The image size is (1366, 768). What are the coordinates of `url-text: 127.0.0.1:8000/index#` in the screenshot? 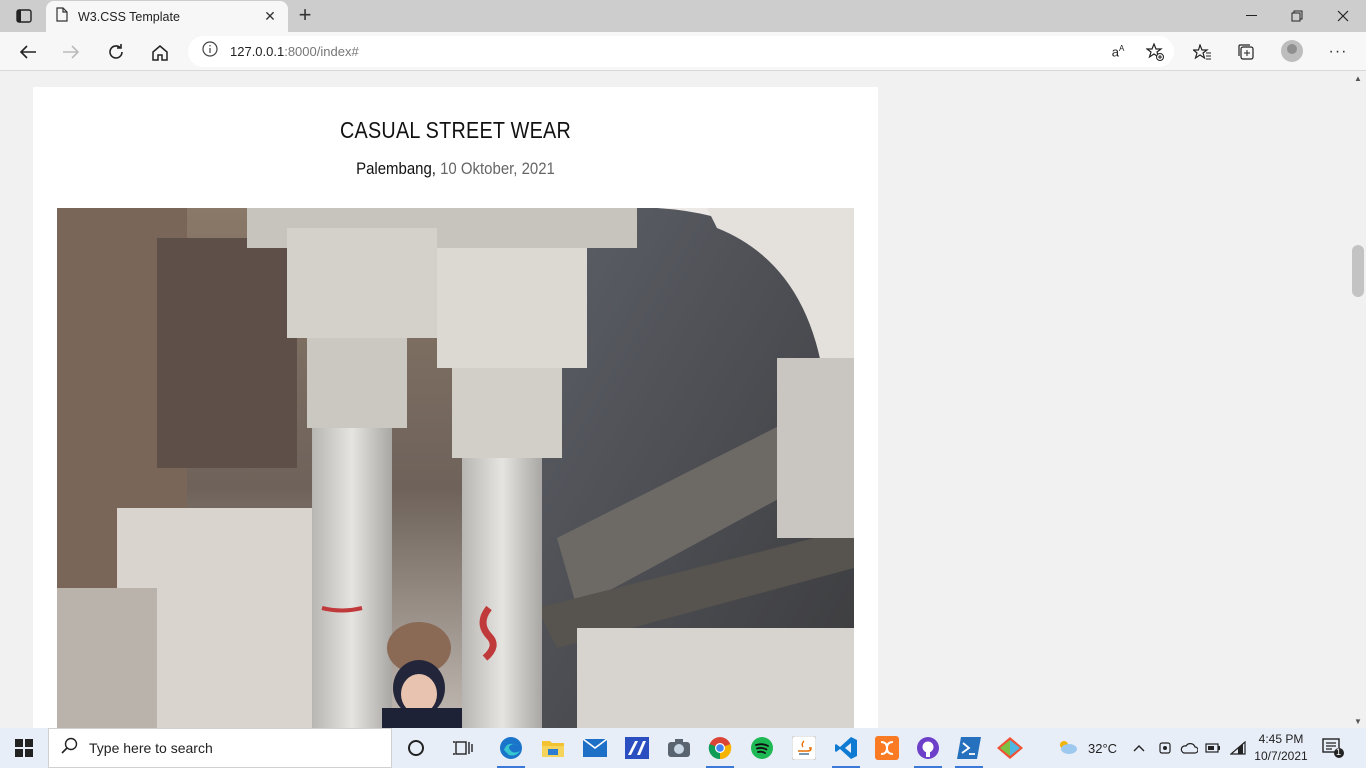 It's located at (294, 51).